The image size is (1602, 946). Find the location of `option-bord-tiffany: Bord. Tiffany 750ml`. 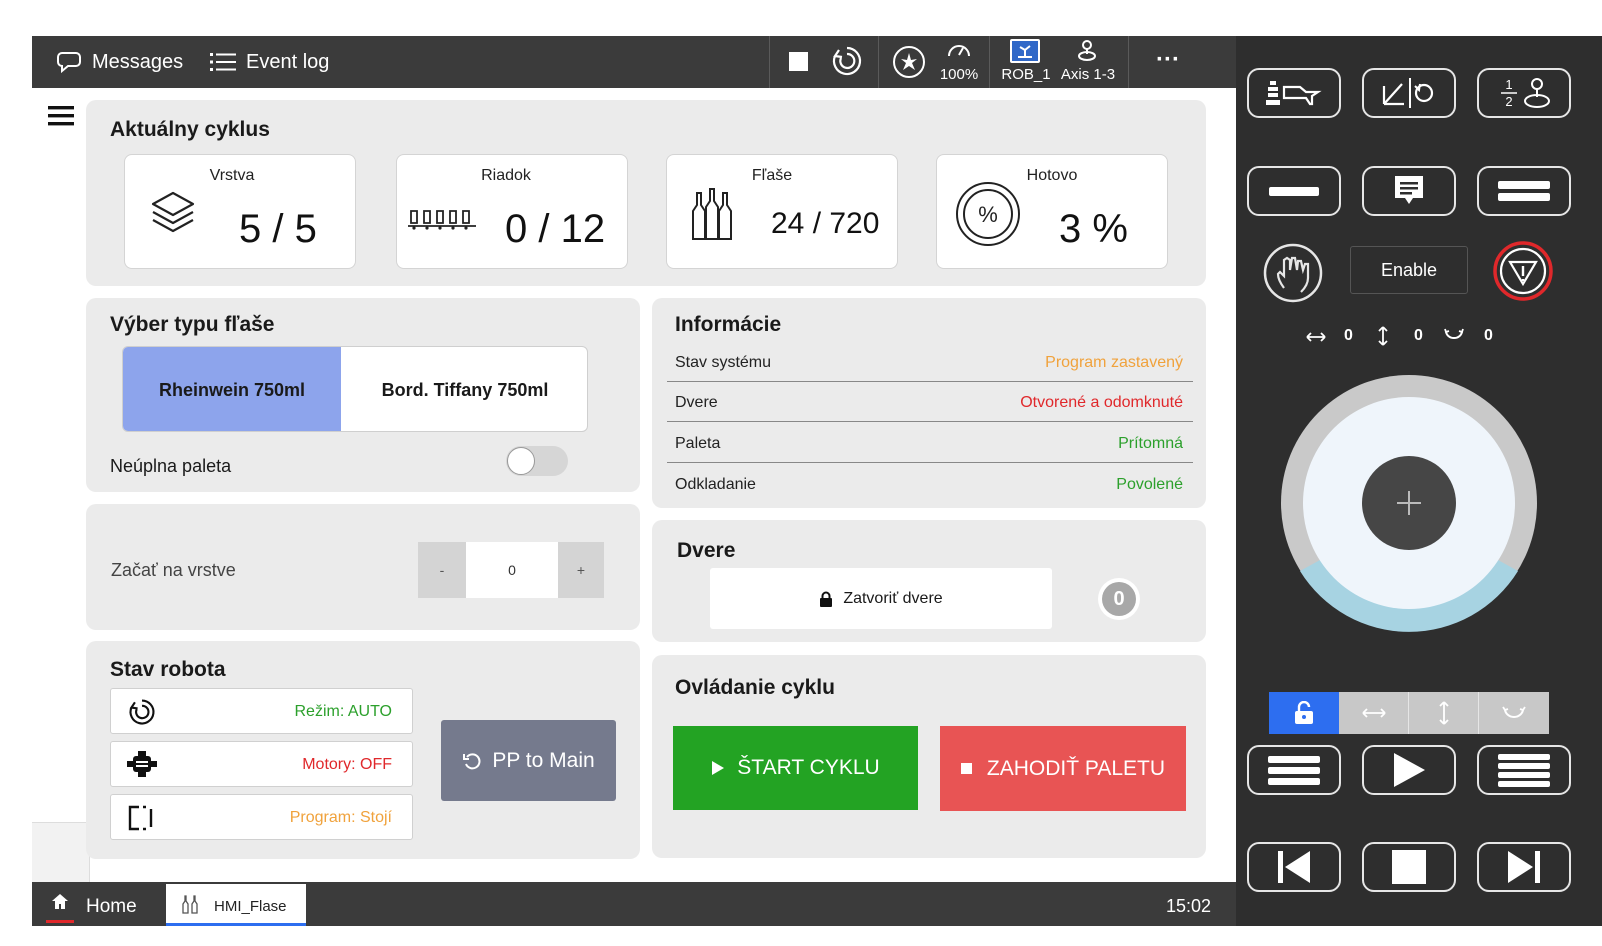

option-bord-tiffany: Bord. Tiffany 750ml is located at coordinates (464, 389).